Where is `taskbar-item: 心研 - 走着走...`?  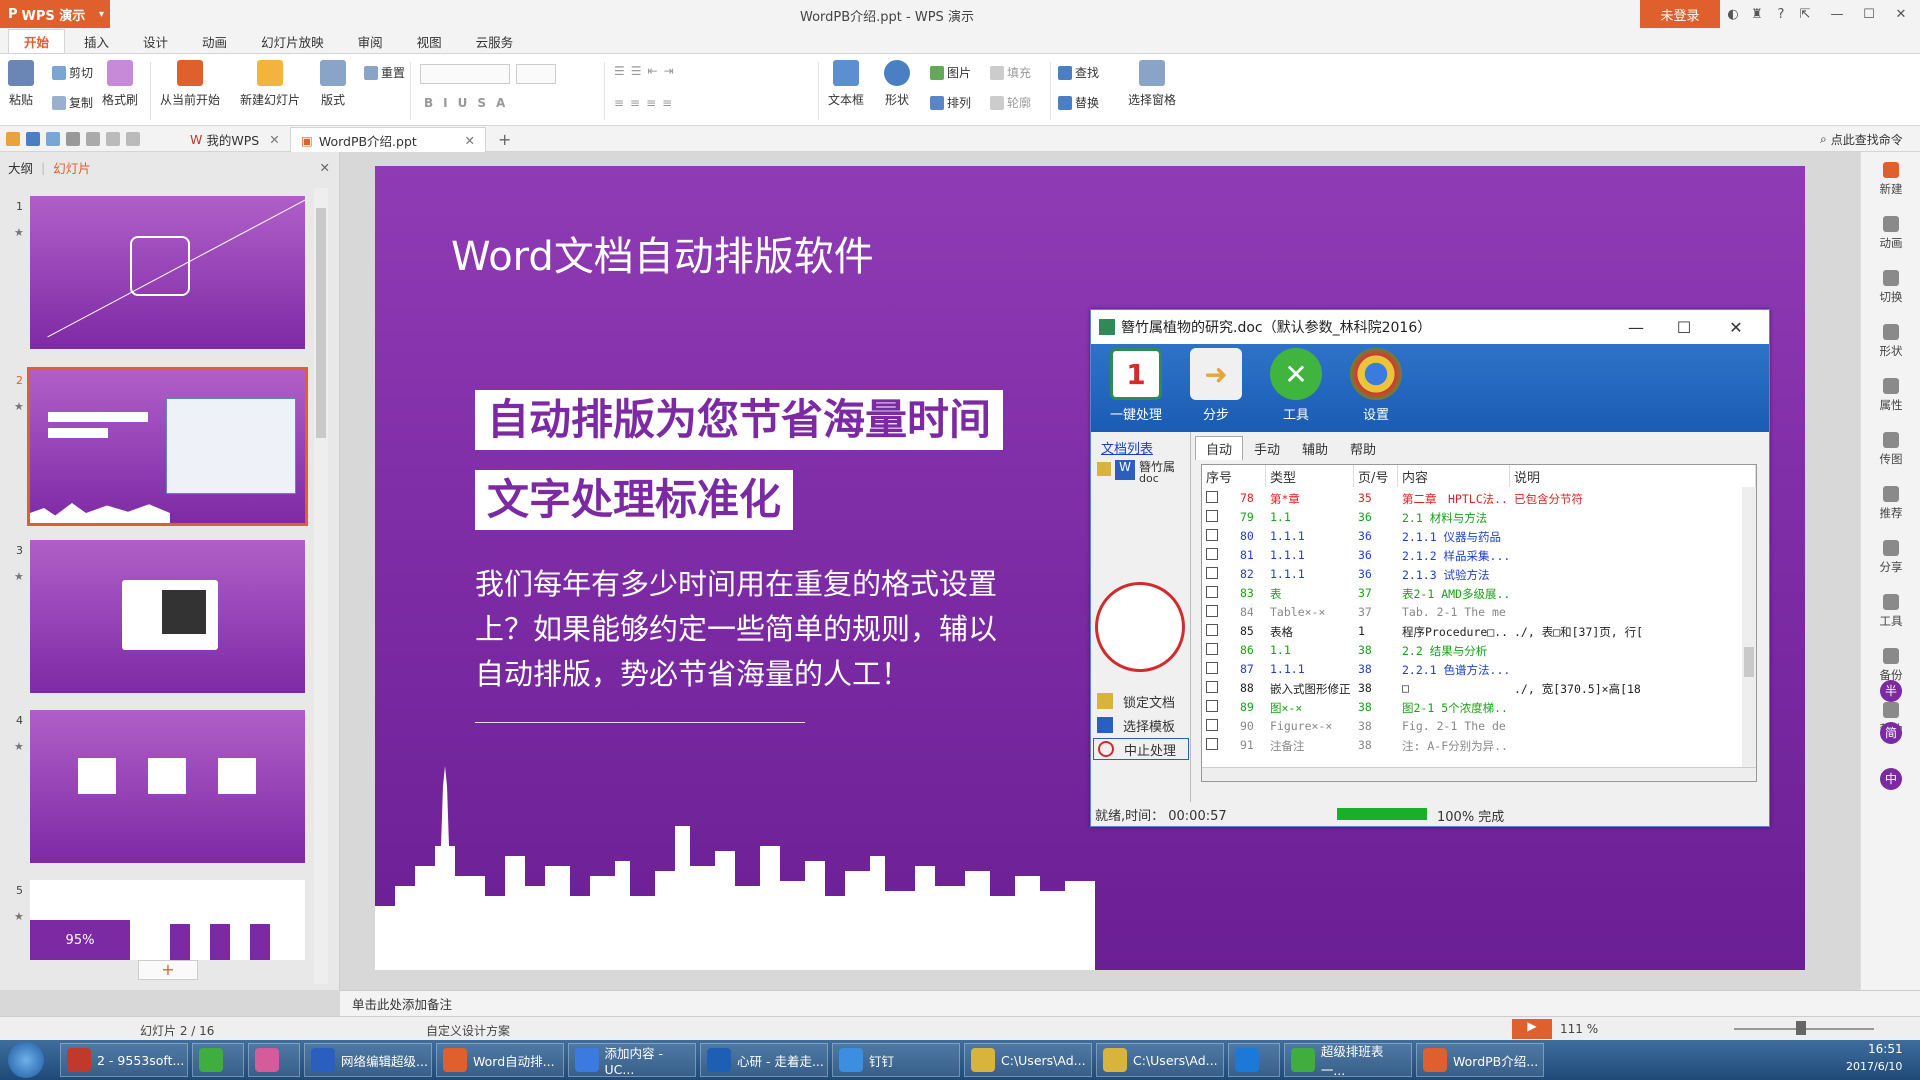
taskbar-item: 心研 - 走着走... is located at coordinates (764, 1060).